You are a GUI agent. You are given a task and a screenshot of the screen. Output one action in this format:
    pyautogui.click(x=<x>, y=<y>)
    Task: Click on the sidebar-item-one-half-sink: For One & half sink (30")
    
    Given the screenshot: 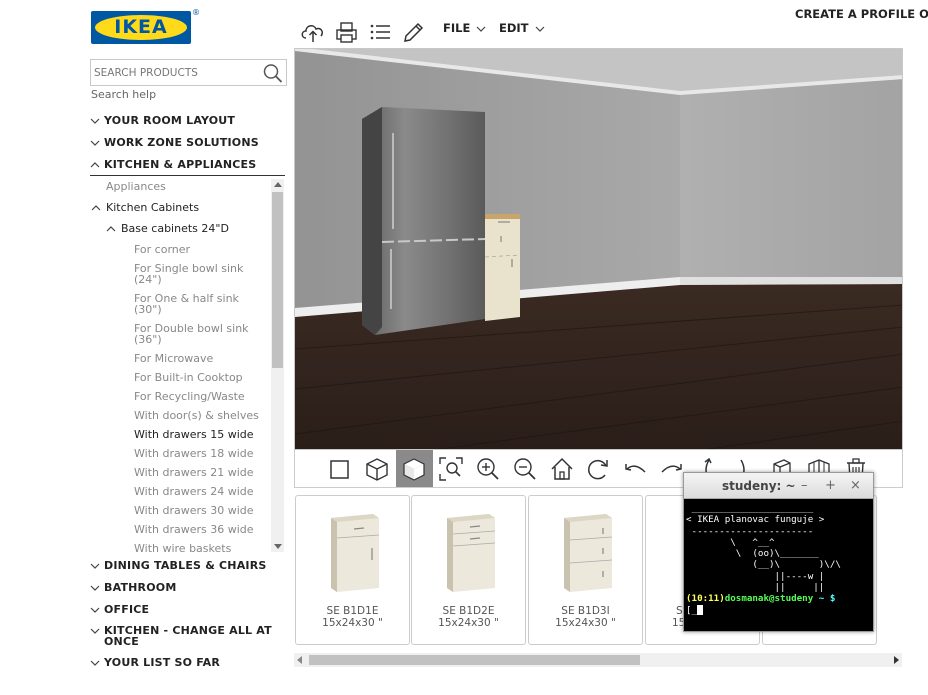 What is the action you would take?
    pyautogui.click(x=186, y=304)
    